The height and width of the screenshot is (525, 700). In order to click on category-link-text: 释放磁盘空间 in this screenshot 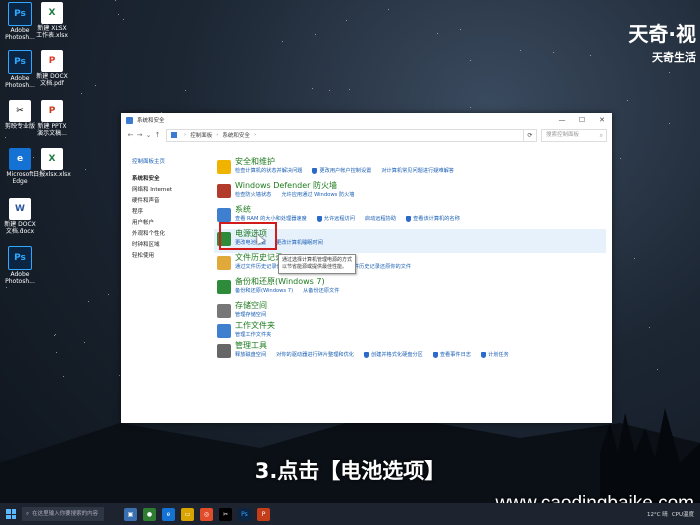, I will do `click(251, 355)`.